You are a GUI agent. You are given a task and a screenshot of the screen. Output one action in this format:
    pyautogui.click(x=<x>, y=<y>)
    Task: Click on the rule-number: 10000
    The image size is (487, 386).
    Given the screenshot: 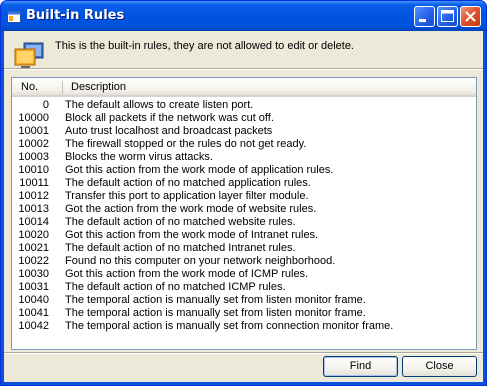 What is the action you would take?
    pyautogui.click(x=33, y=118)
    